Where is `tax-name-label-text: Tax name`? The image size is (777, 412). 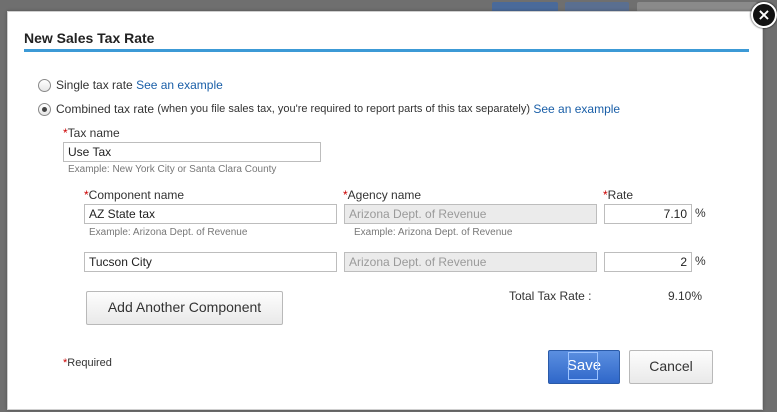 tax-name-label-text: Tax name is located at coordinates (93, 133).